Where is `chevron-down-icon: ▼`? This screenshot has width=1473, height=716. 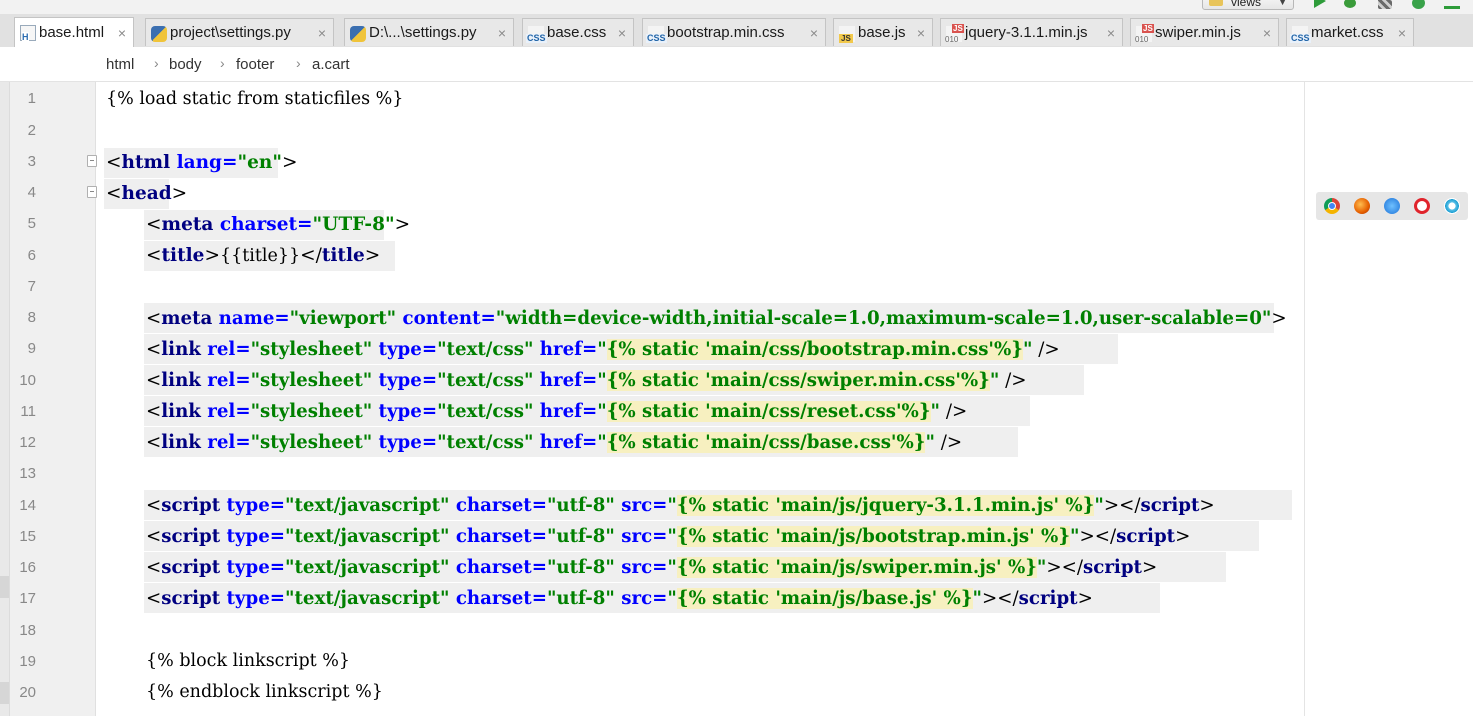 chevron-down-icon: ▼ is located at coordinates (1282, 3).